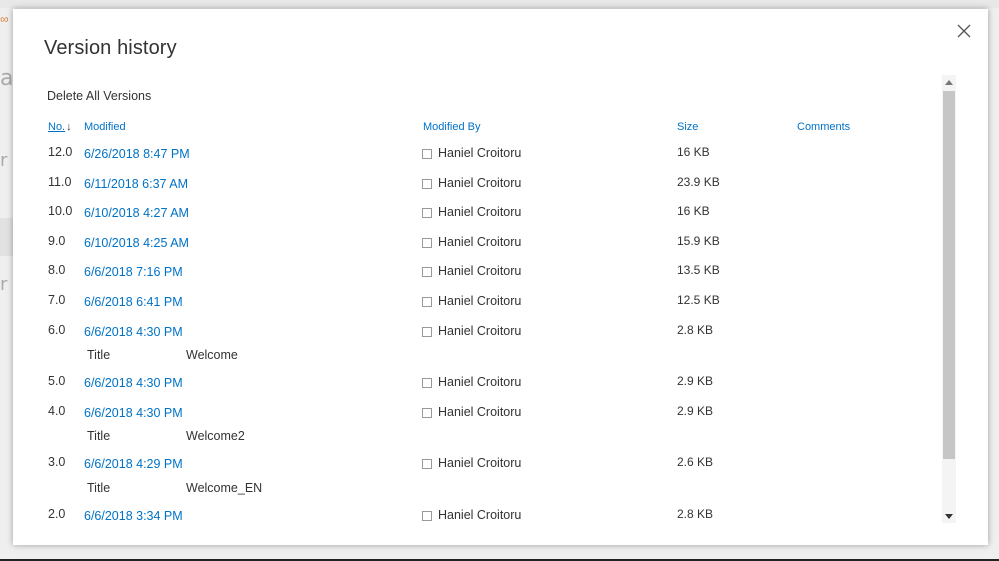  Describe the element at coordinates (105, 129) in the screenshot. I see `column-header-modified: Modified` at that location.